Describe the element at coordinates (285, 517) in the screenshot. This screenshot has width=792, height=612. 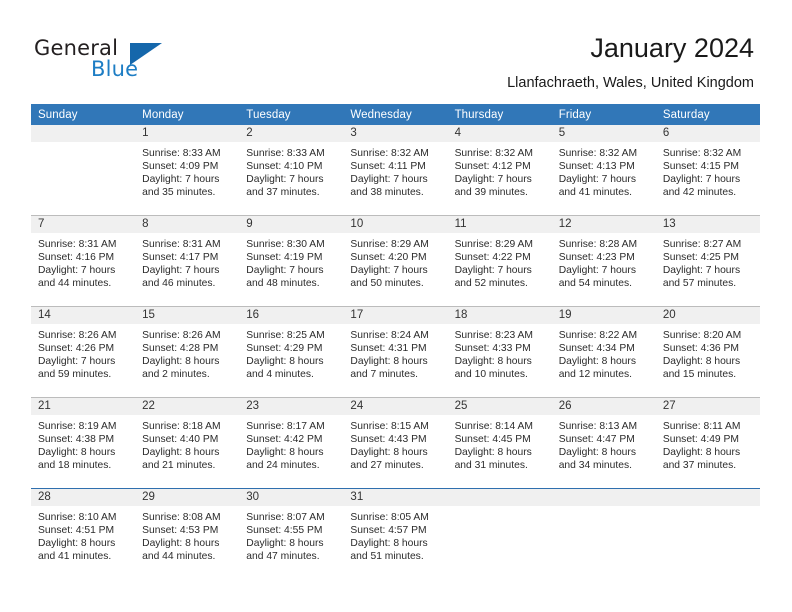
I see `sunrise-text: Sunrise: 8:07 AM` at that location.